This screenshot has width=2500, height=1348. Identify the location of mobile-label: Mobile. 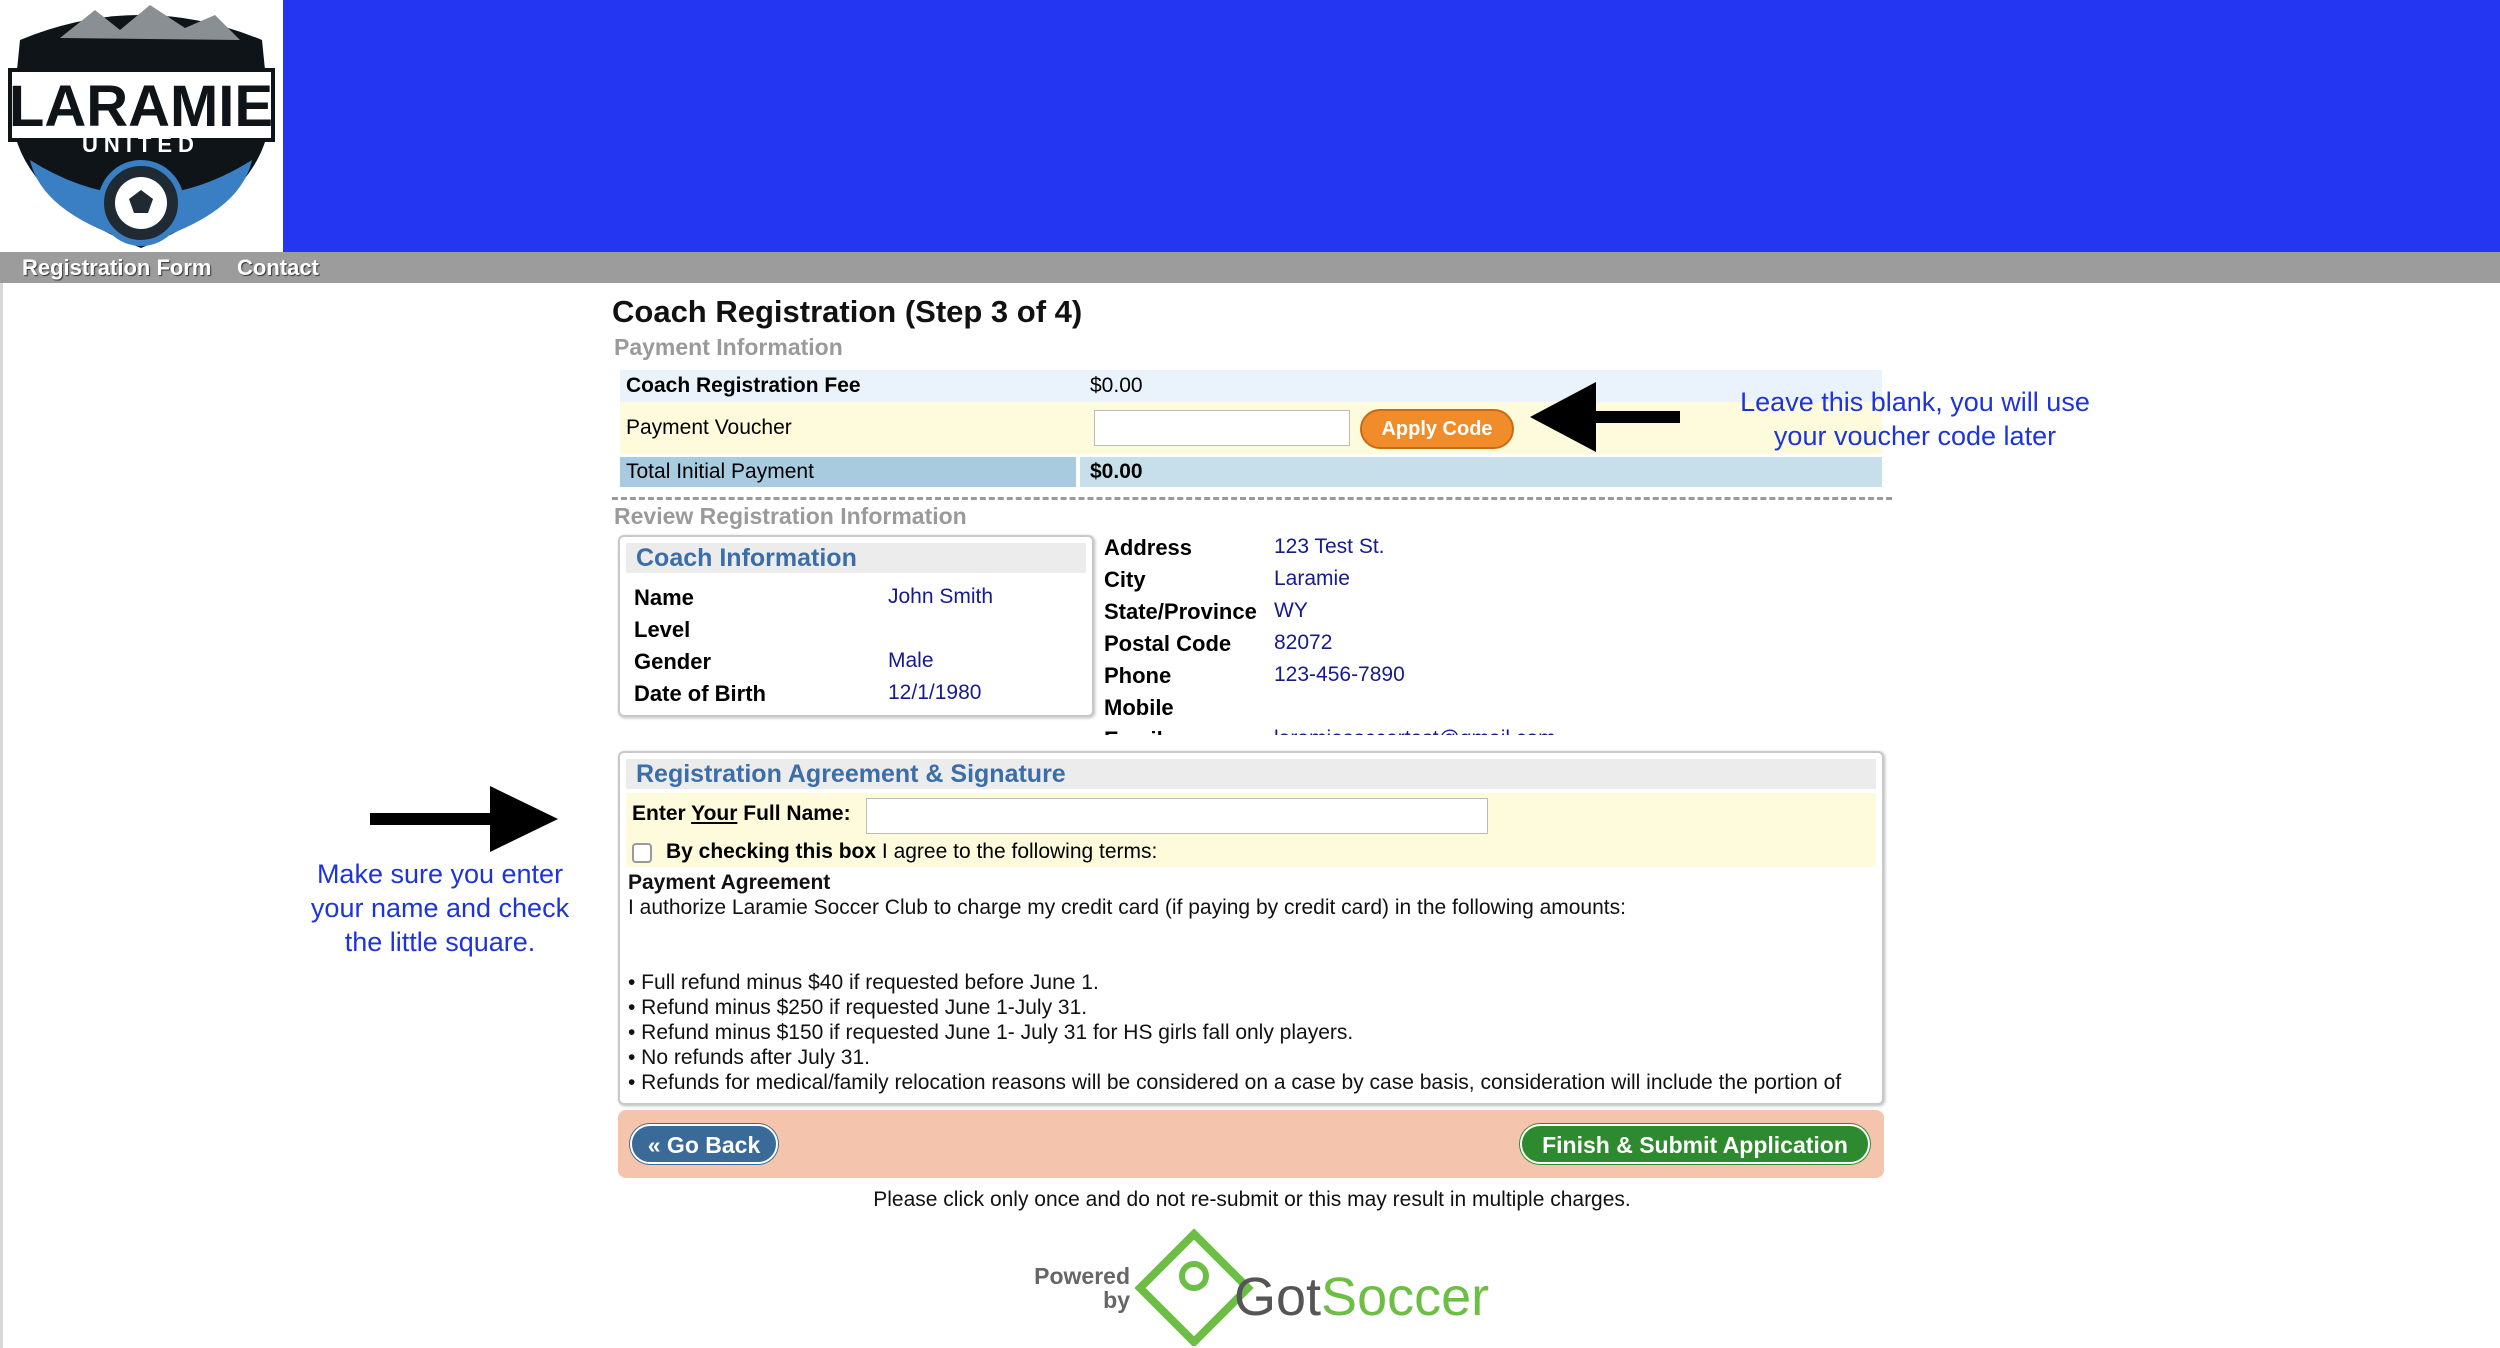
(1139, 707).